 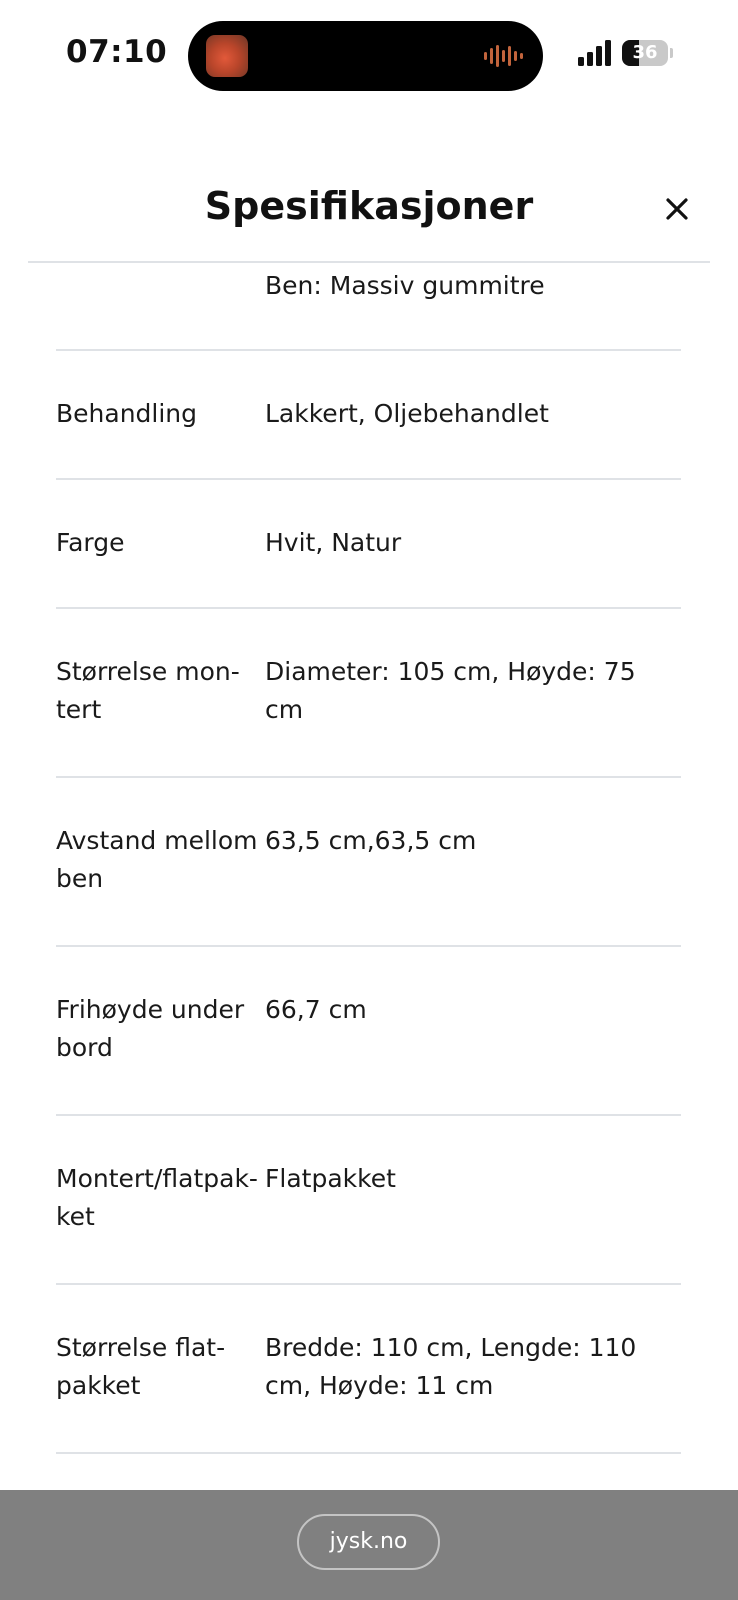 I want to click on spec-row-material: Ben: Massiv gummitre, so click(x=368, y=307).